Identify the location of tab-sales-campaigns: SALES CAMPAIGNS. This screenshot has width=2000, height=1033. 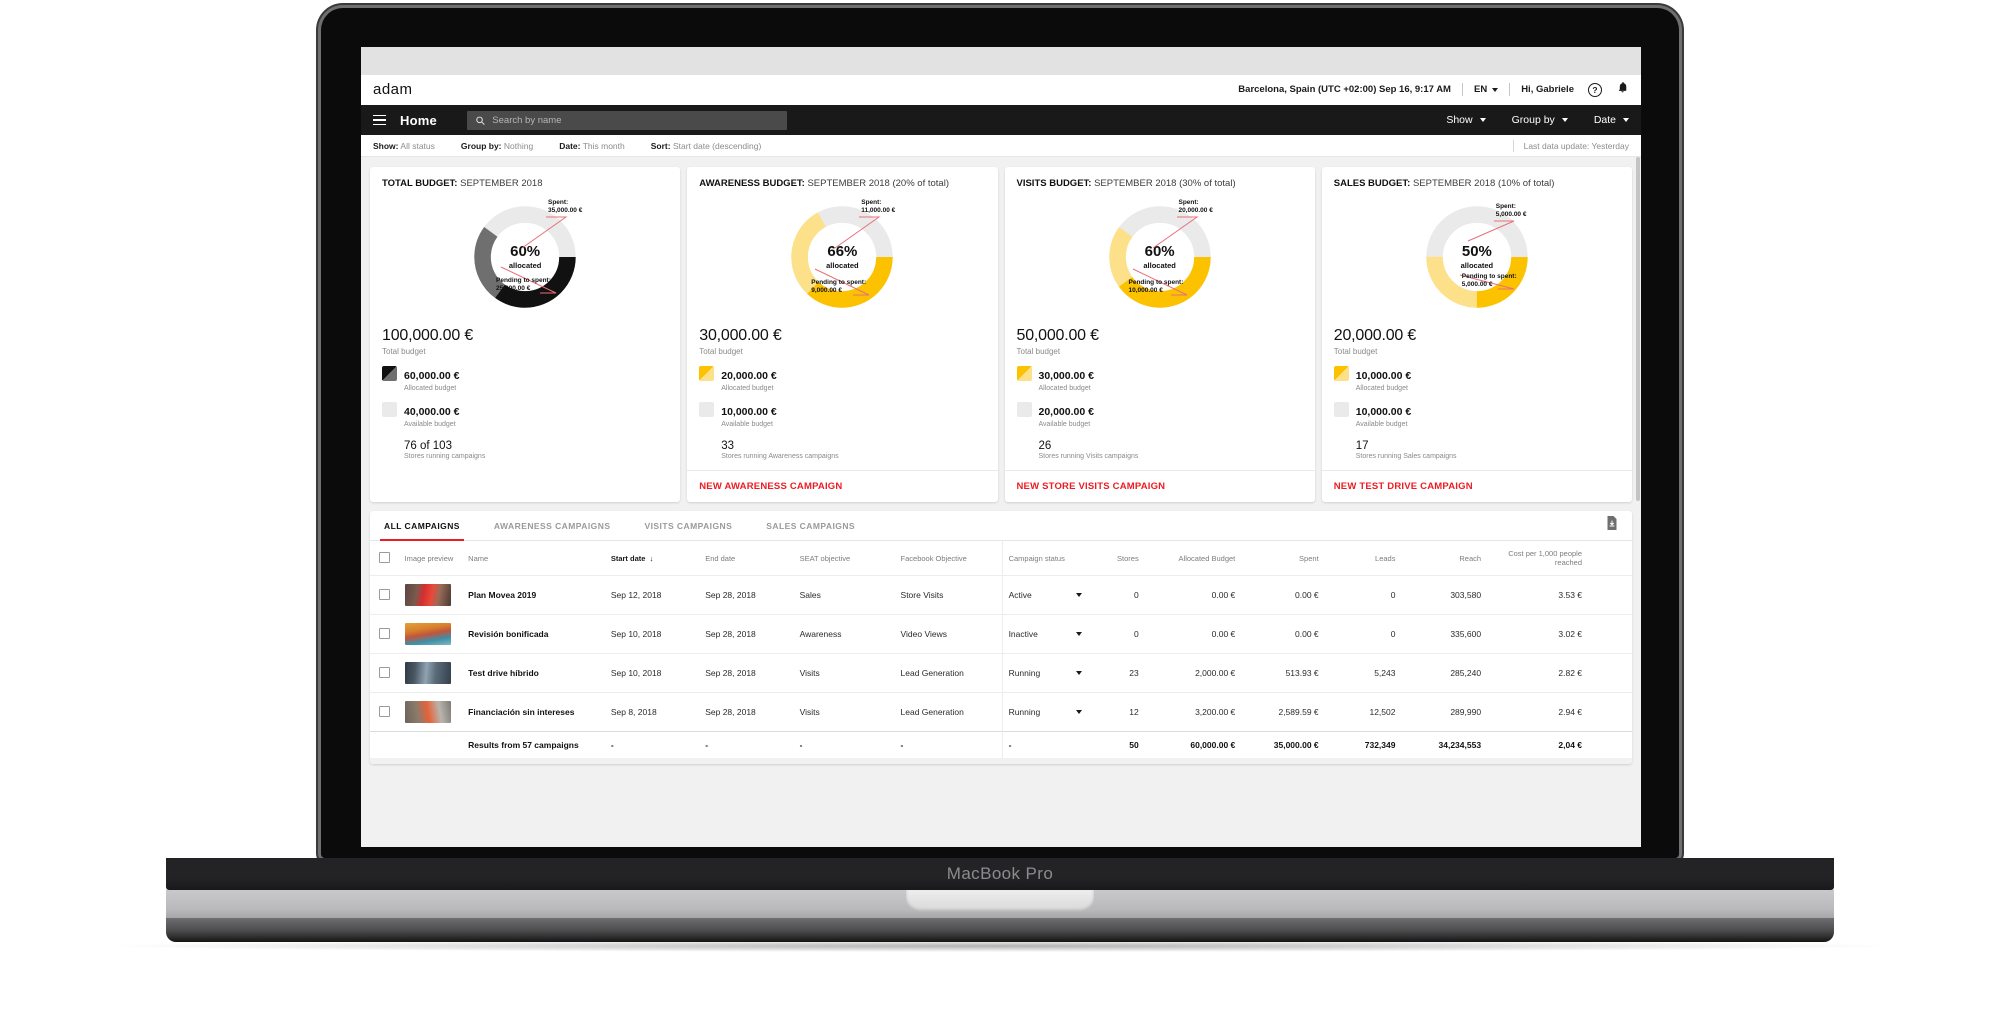
(810, 526).